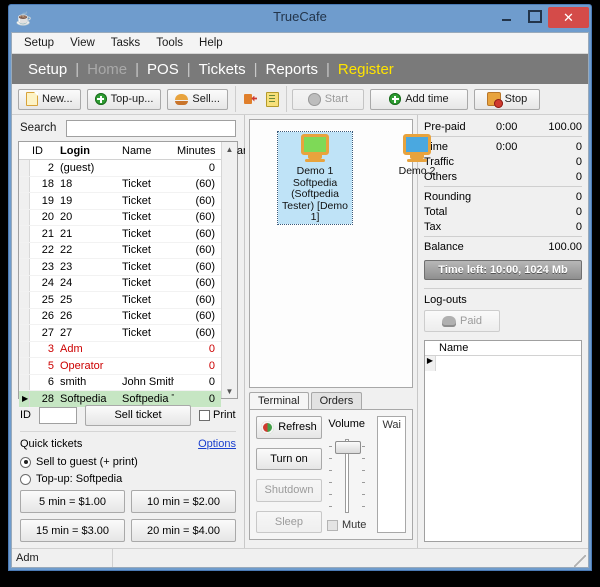 The image size is (600, 587). Describe the element at coordinates (297, 427) in the screenshot. I see `refresh-button-label: Refresh` at that location.